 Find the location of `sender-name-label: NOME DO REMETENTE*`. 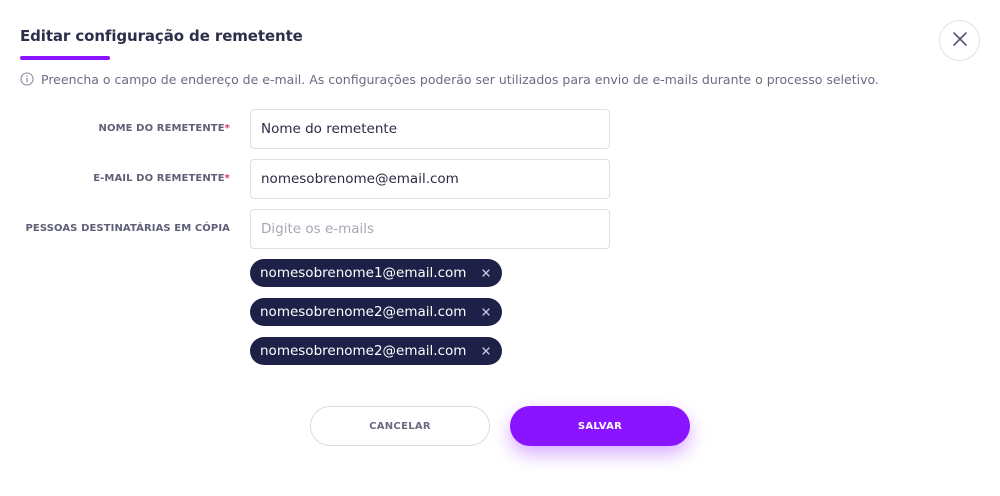

sender-name-label: NOME DO REMETENTE* is located at coordinates (164, 128).